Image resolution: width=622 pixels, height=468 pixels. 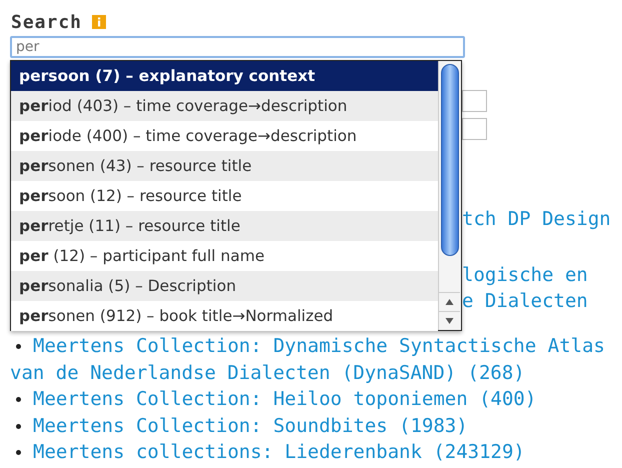 I want to click on link-text: e Dialecten, so click(x=525, y=301).